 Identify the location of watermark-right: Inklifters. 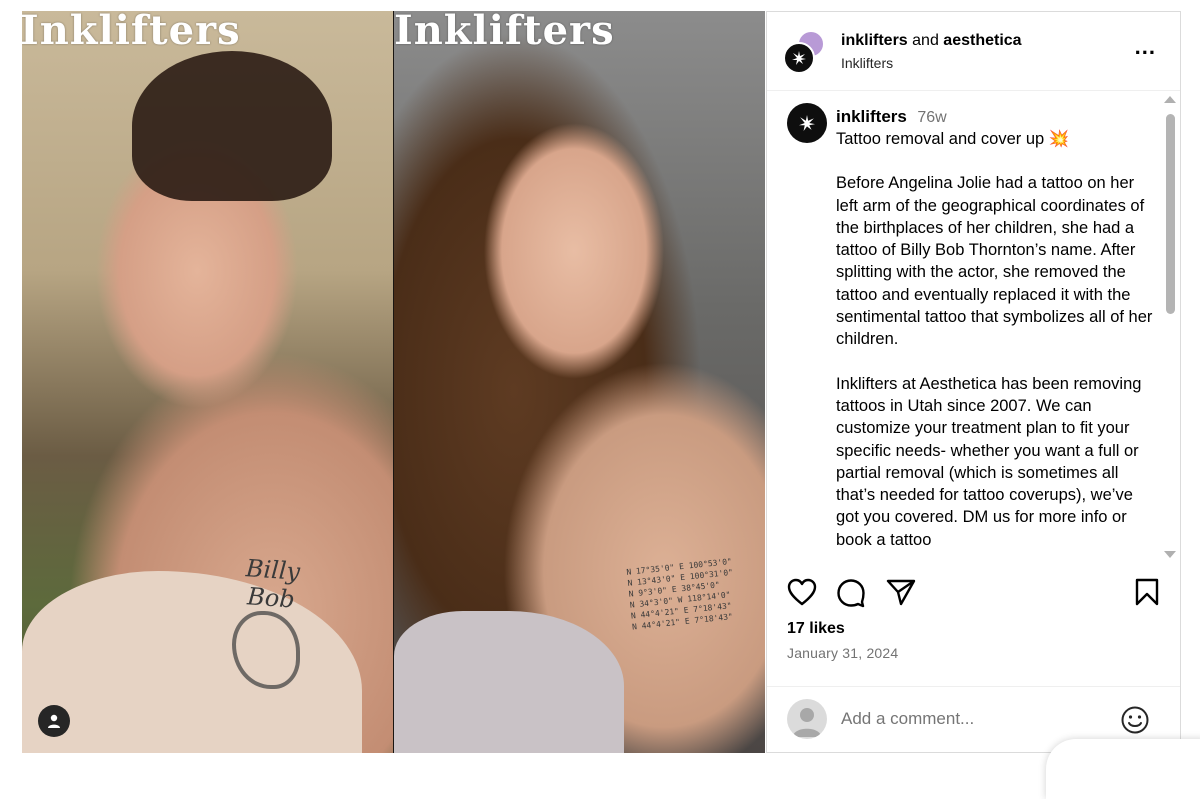
(504, 32).